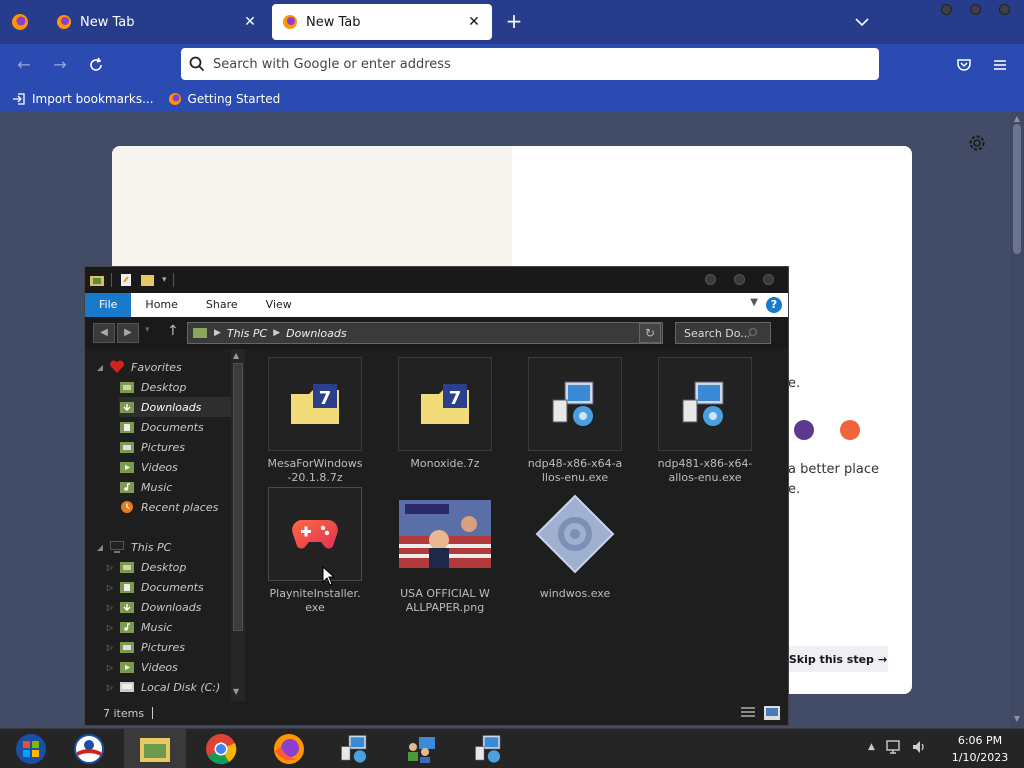 This screenshot has width=1024, height=768. Describe the element at coordinates (871, 748) in the screenshot. I see `show-hidden-icons-chevron-icon: ▲` at that location.